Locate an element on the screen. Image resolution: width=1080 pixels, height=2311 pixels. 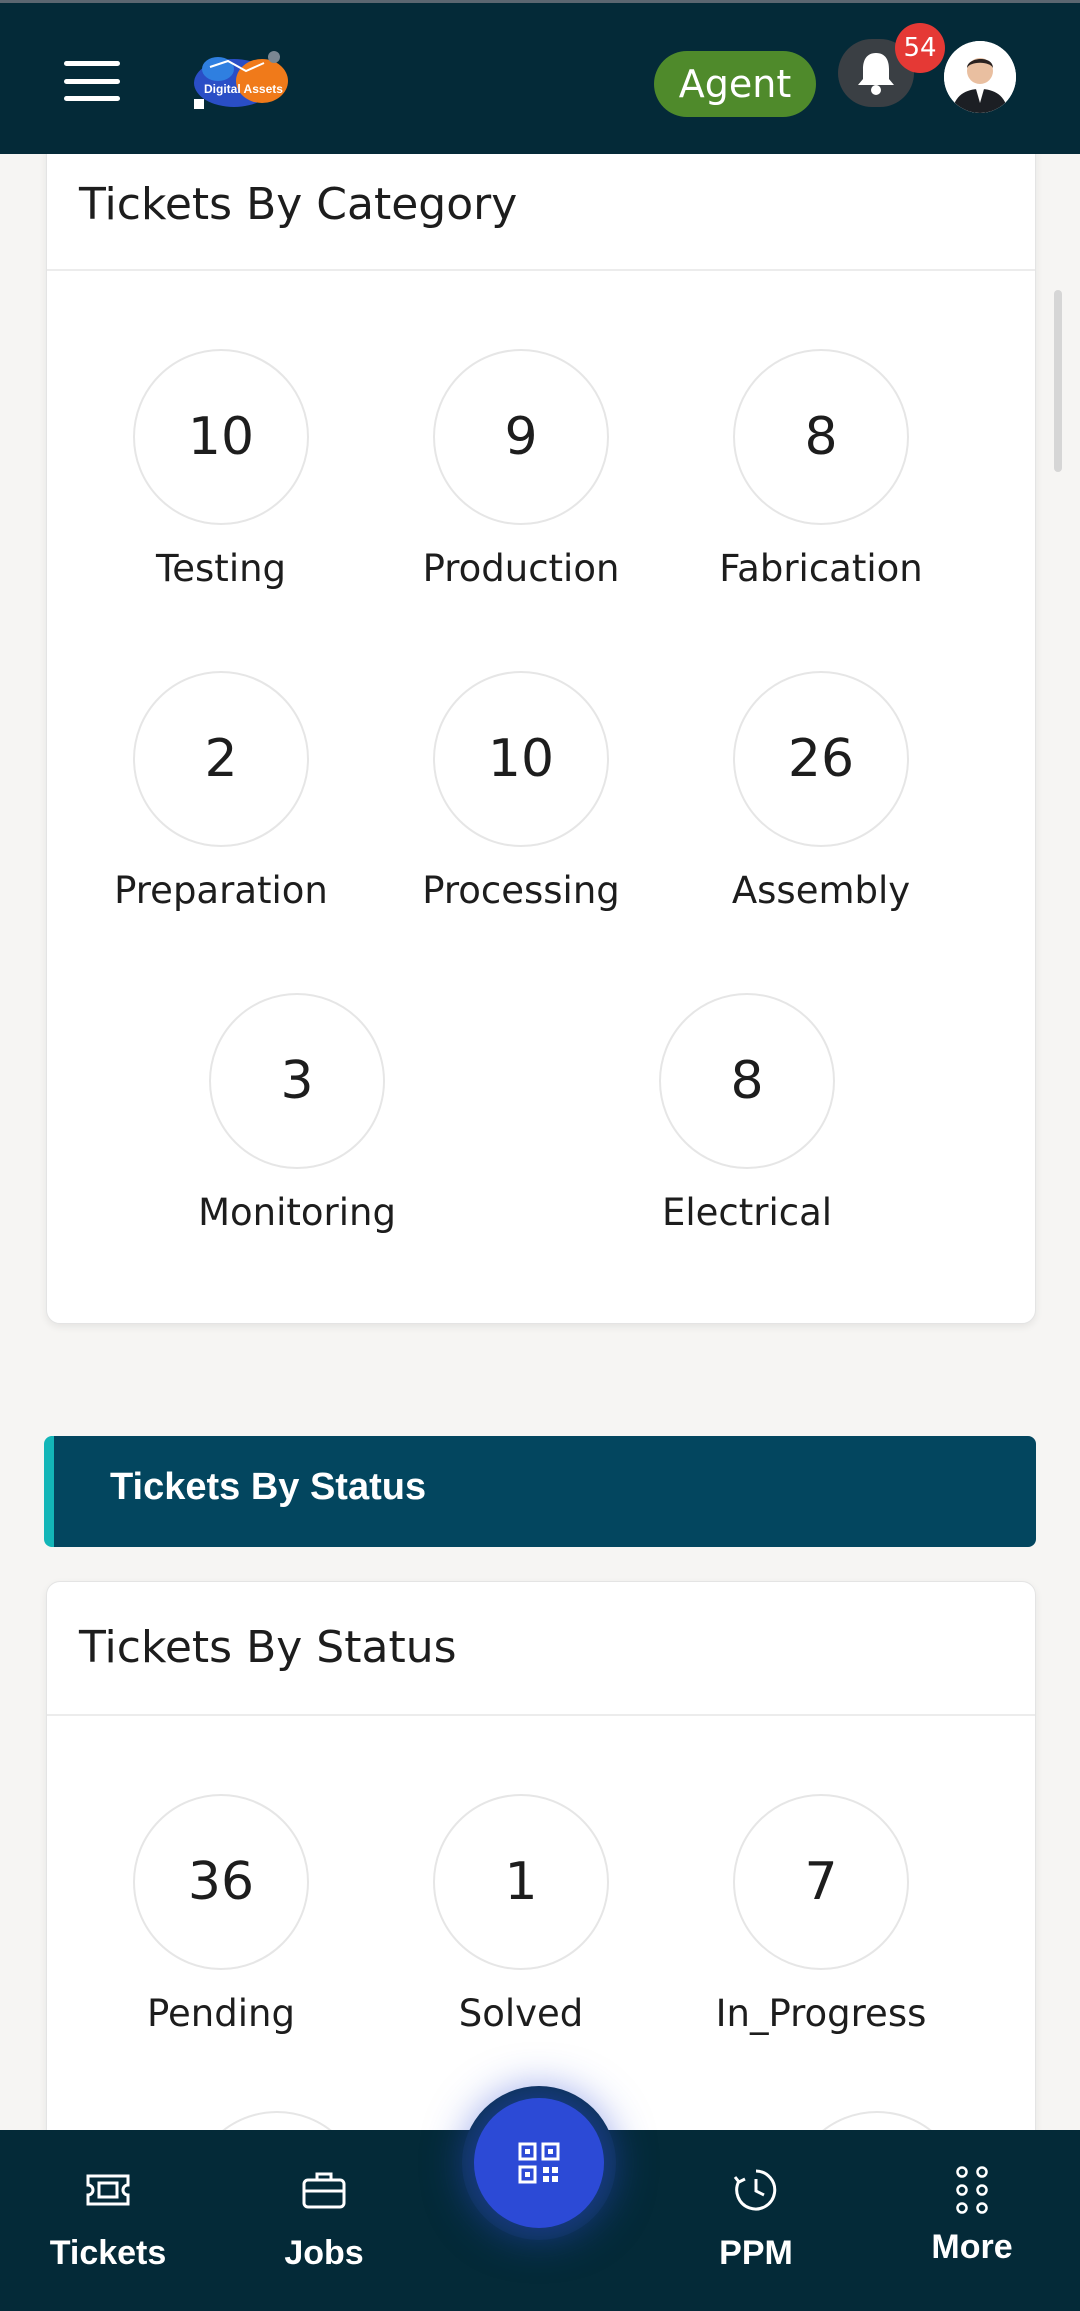
category-card-title: Tickets By Category is located at coordinates (298, 204).